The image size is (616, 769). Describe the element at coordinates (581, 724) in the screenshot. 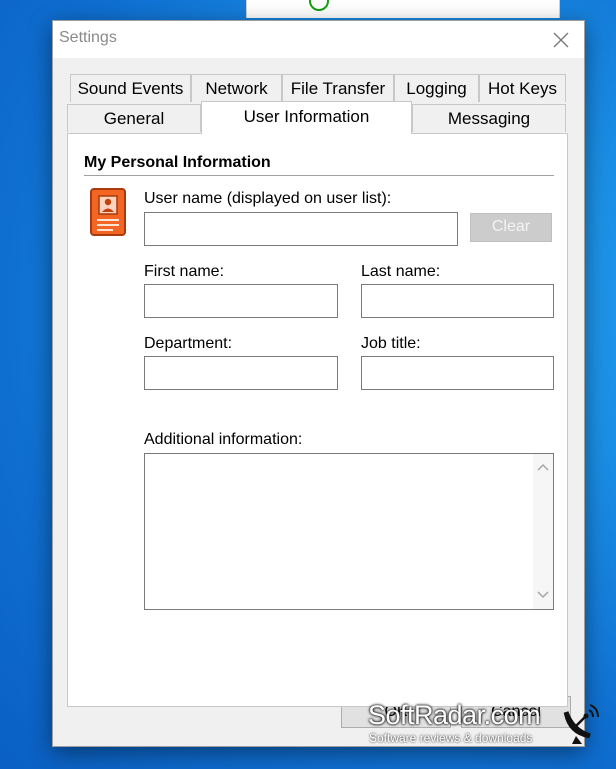

I see `satellite-dish-icon` at that location.